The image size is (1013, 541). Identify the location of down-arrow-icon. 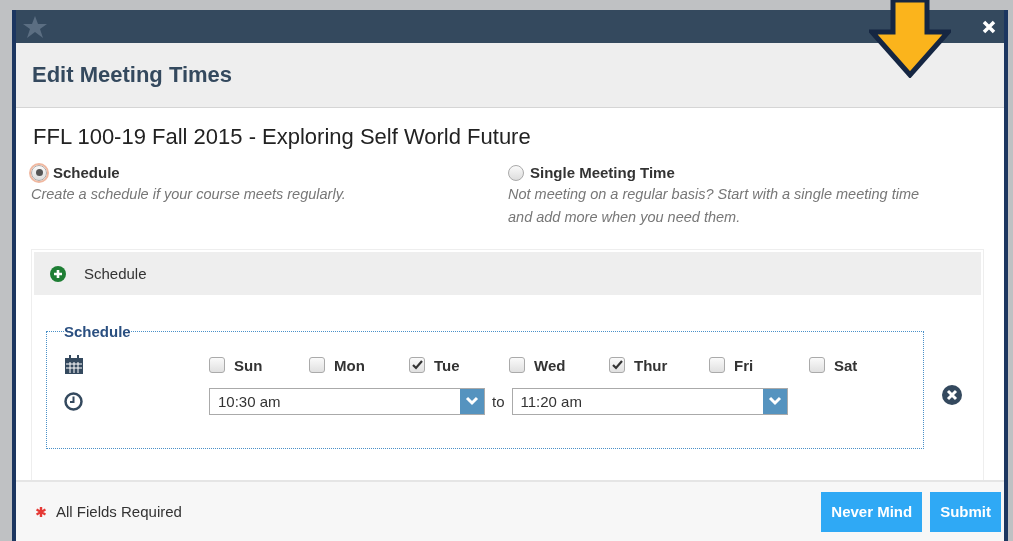
(910, 39).